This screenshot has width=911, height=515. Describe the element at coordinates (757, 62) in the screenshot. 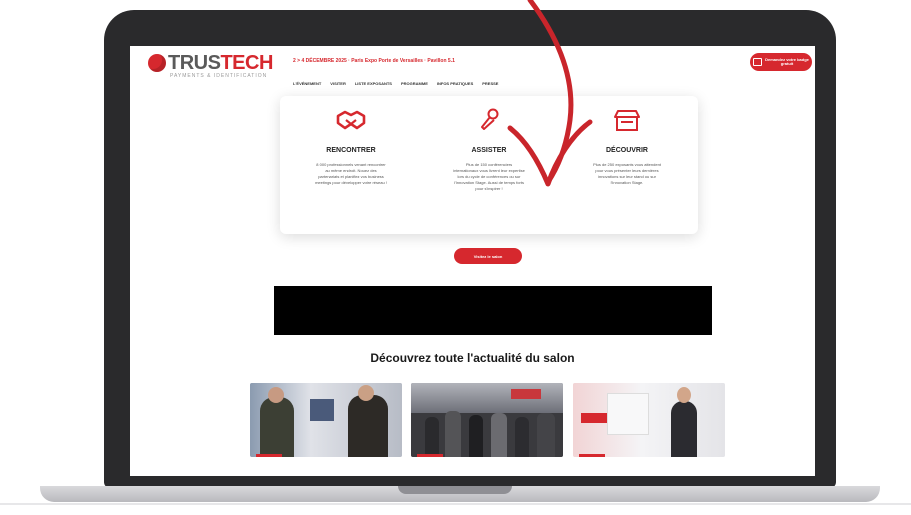

I see `ticket-icon` at that location.